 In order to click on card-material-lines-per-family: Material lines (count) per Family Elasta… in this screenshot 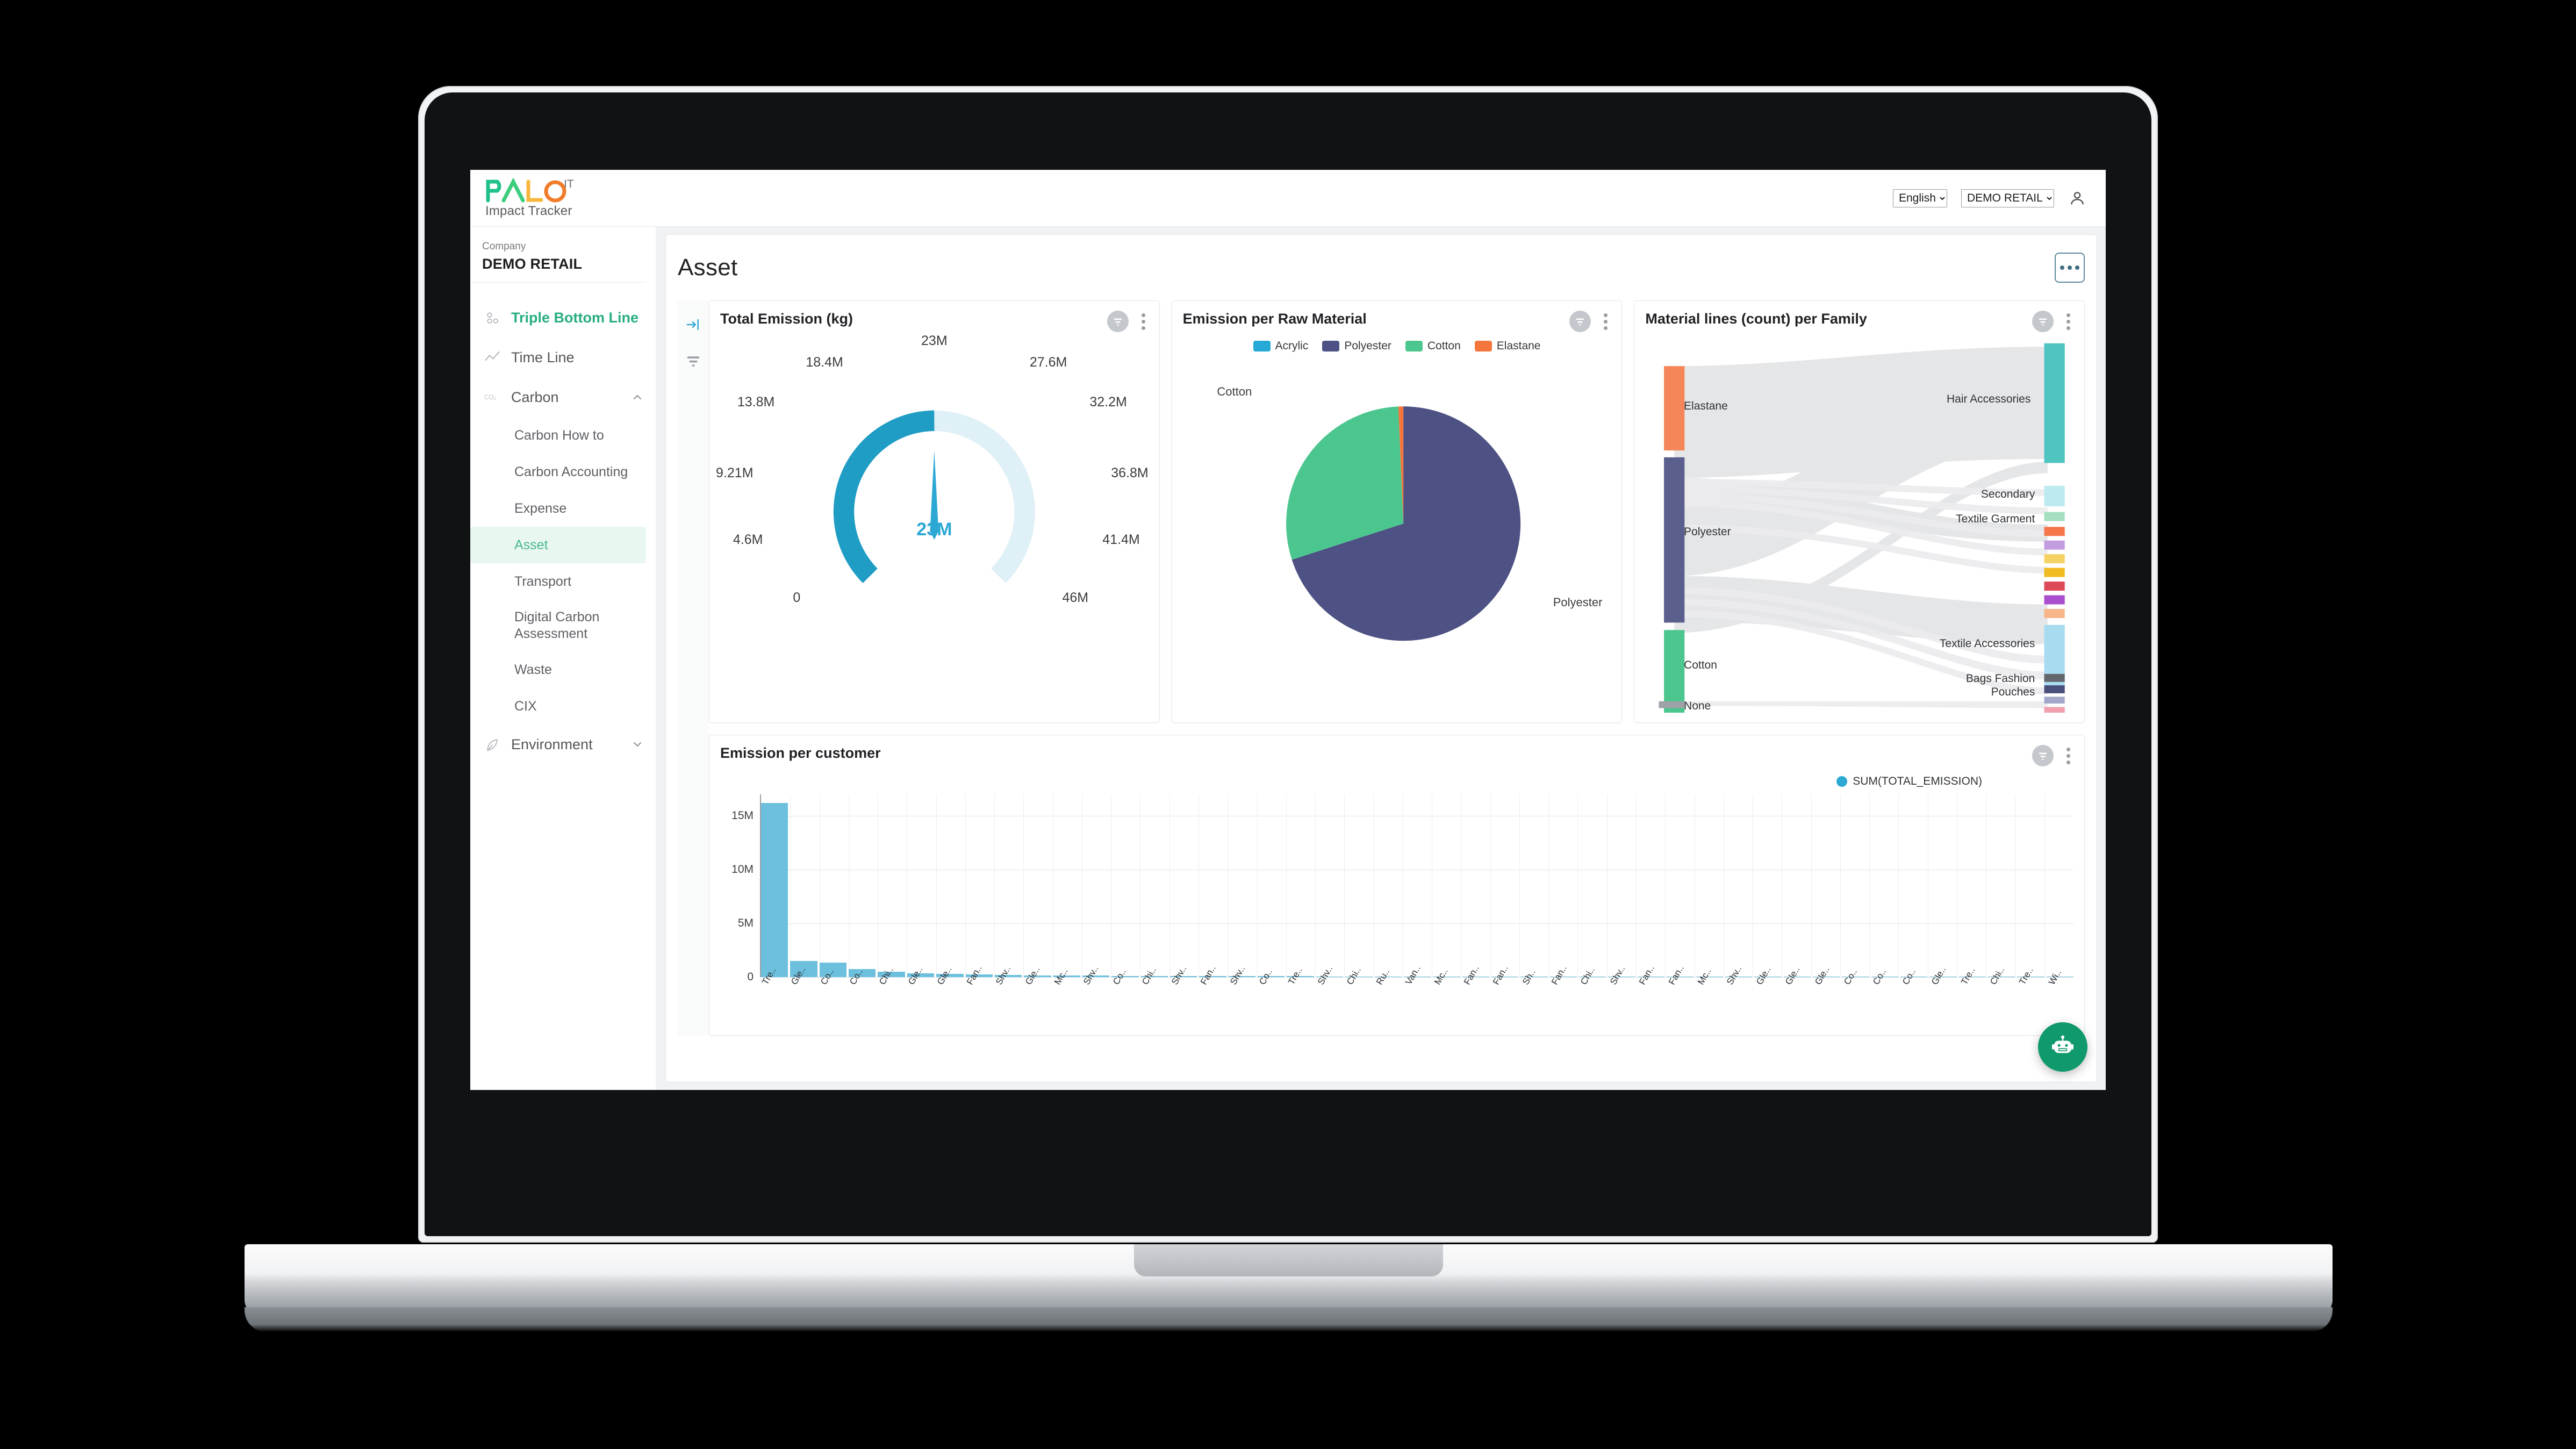, I will do `click(1859, 511)`.